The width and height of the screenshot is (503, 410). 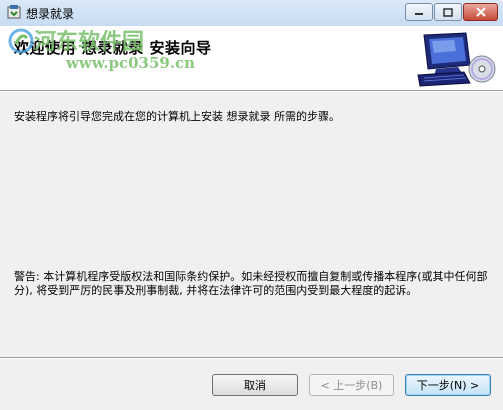 What do you see at coordinates (113, 48) in the screenshot?
I see `page-title: 欢迎使用 想录就录 安装向导` at bounding box center [113, 48].